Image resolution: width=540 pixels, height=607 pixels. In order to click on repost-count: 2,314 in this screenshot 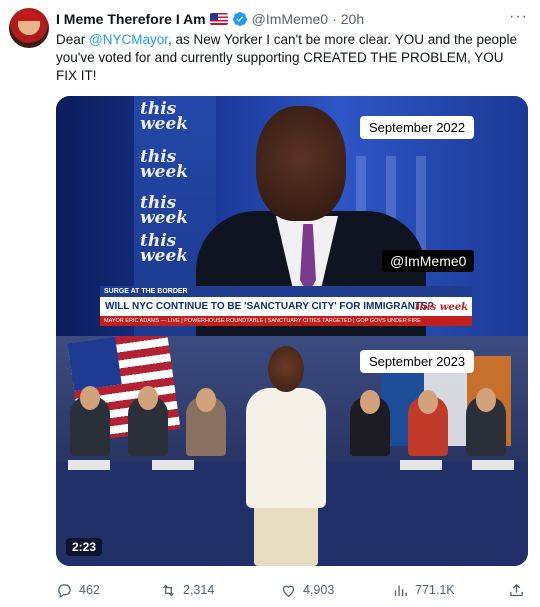, I will do `click(199, 590)`.